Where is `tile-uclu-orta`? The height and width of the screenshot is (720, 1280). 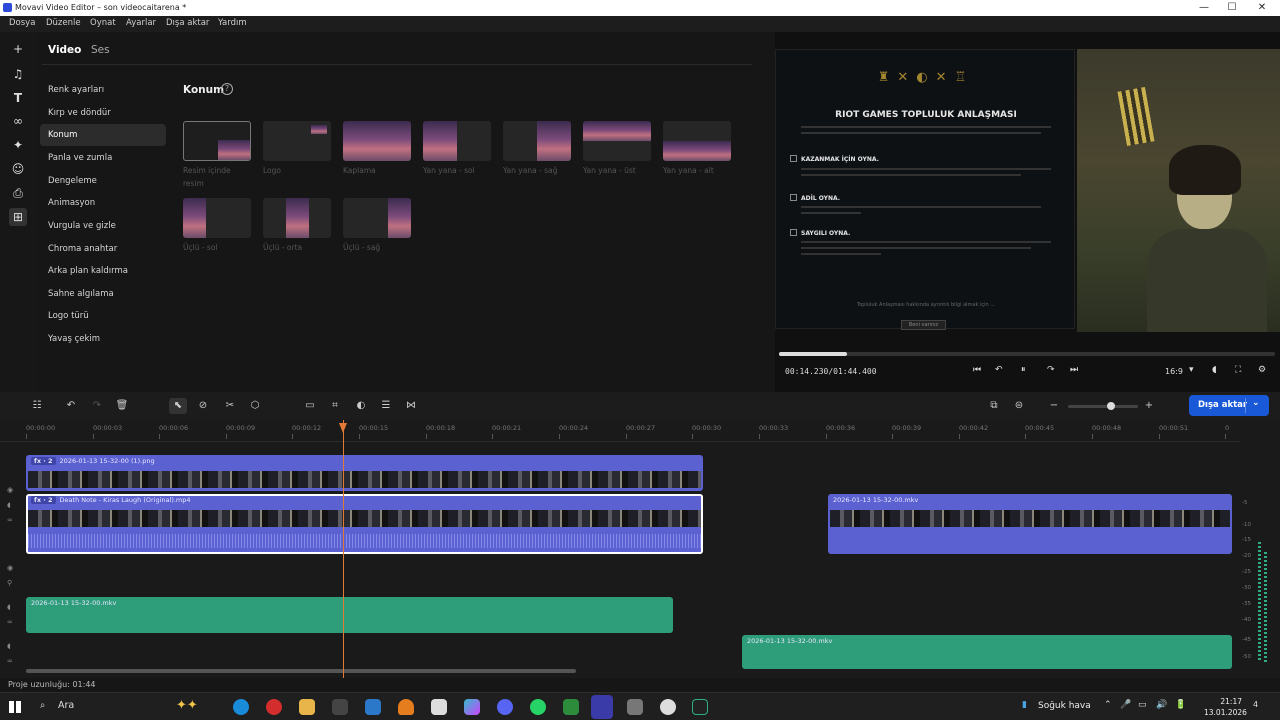 tile-uclu-orta is located at coordinates (297, 218).